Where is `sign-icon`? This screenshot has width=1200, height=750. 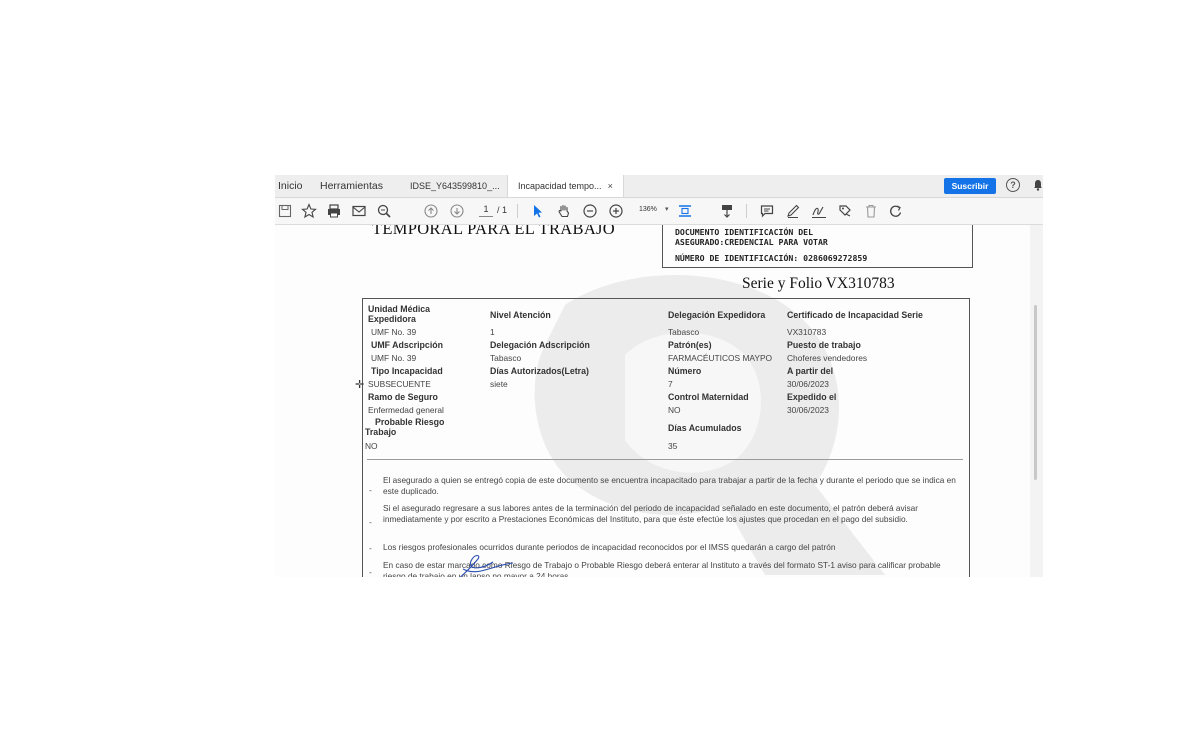
sign-icon is located at coordinates (819, 211).